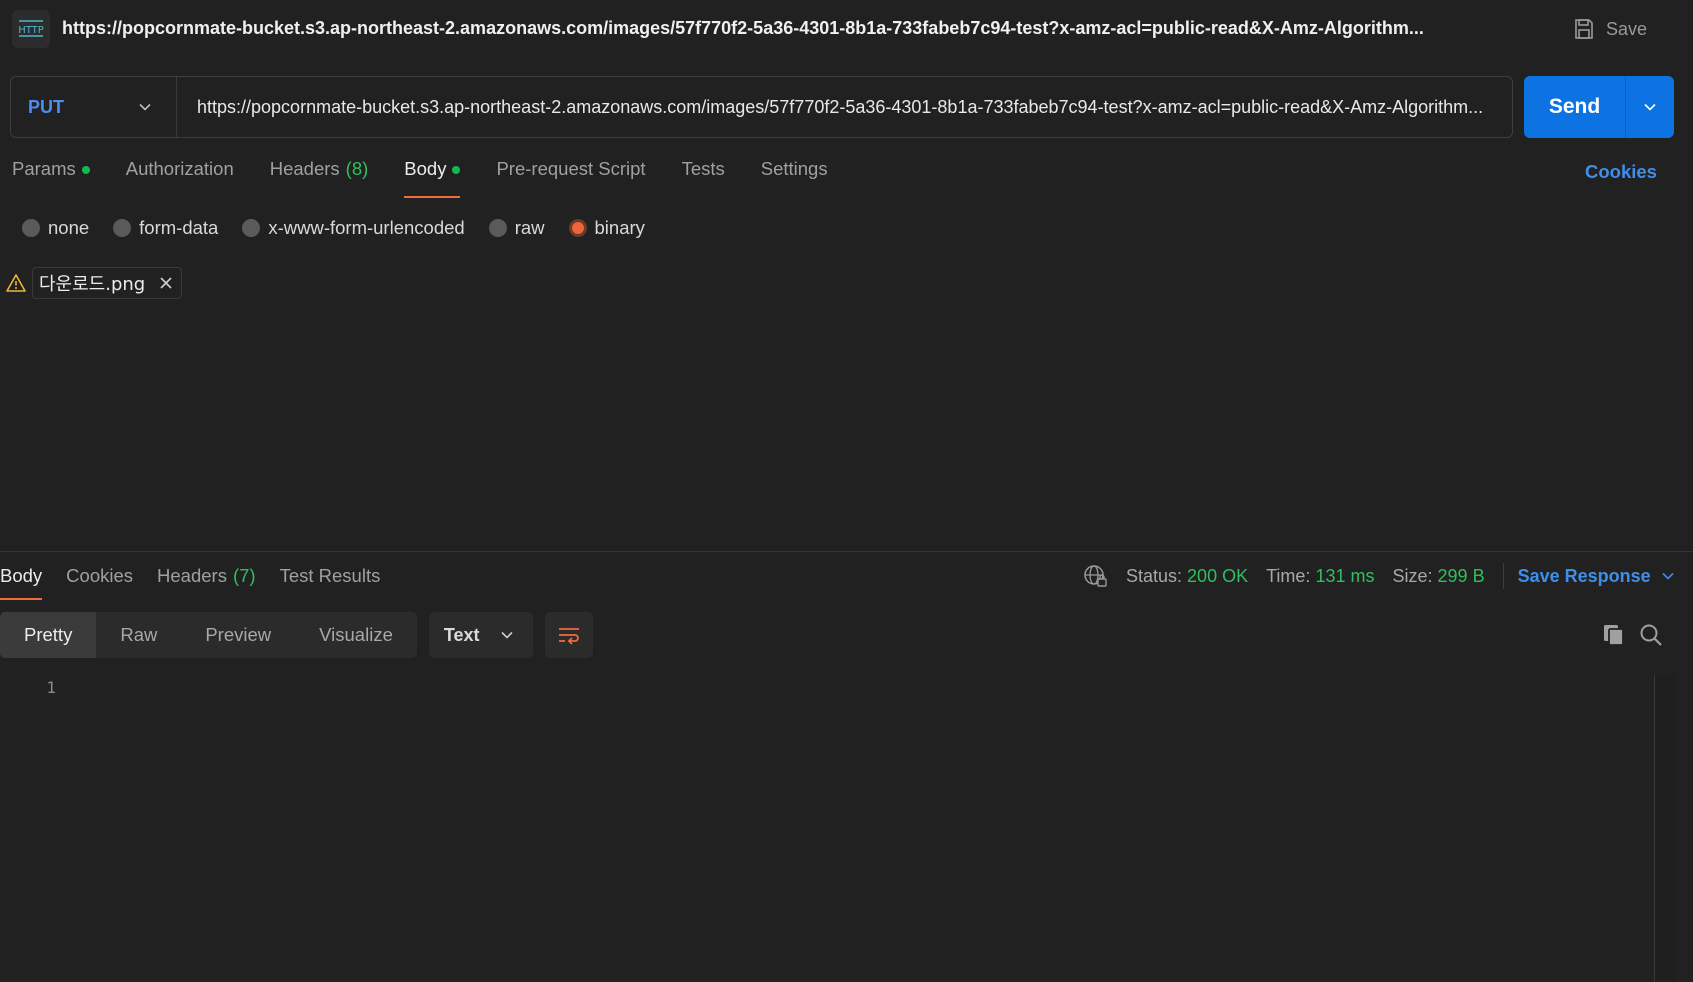 The width and height of the screenshot is (1693, 982). I want to click on size-label: Size:, so click(1412, 575).